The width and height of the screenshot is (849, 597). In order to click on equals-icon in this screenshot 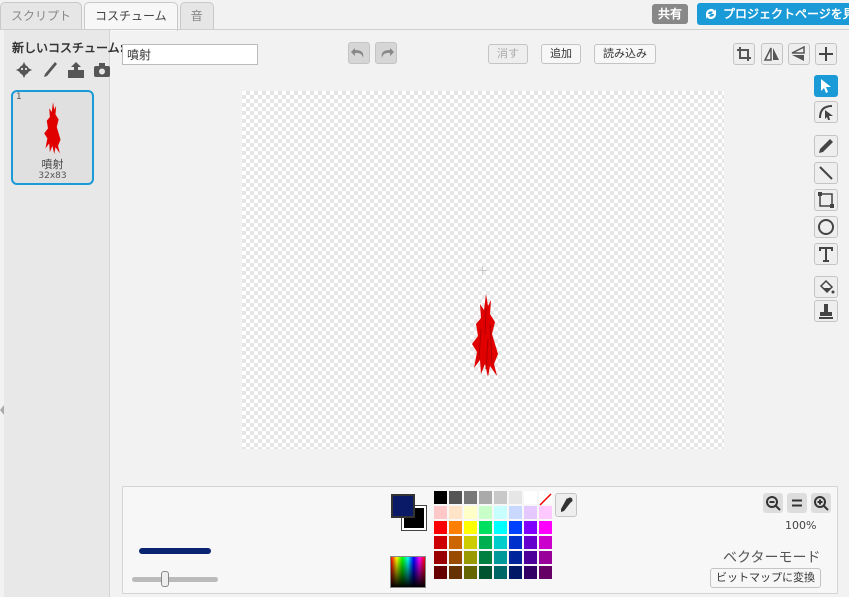, I will do `click(797, 503)`.